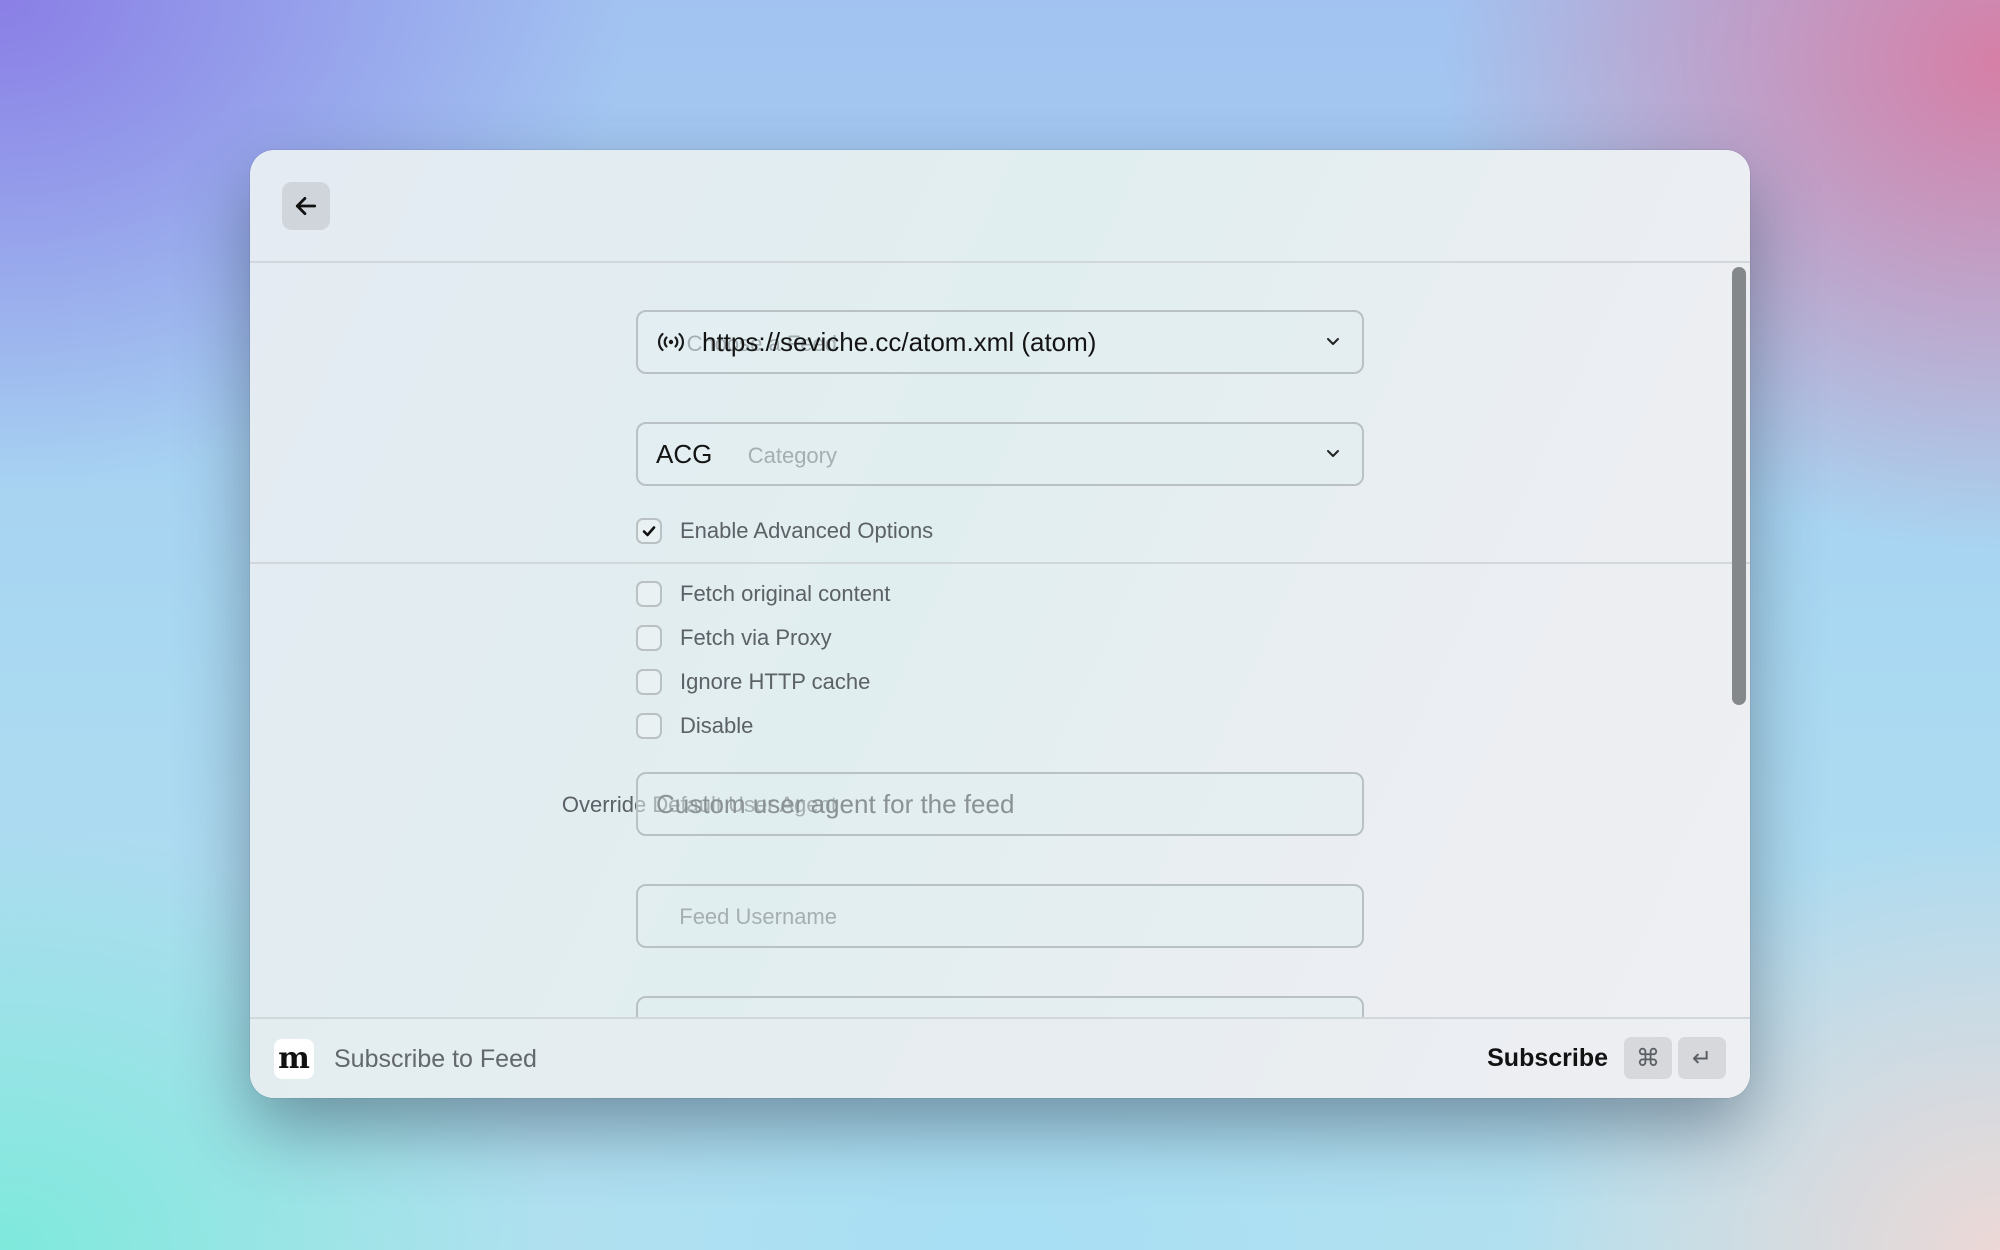  I want to click on category-select-value: ACG, so click(684, 453).